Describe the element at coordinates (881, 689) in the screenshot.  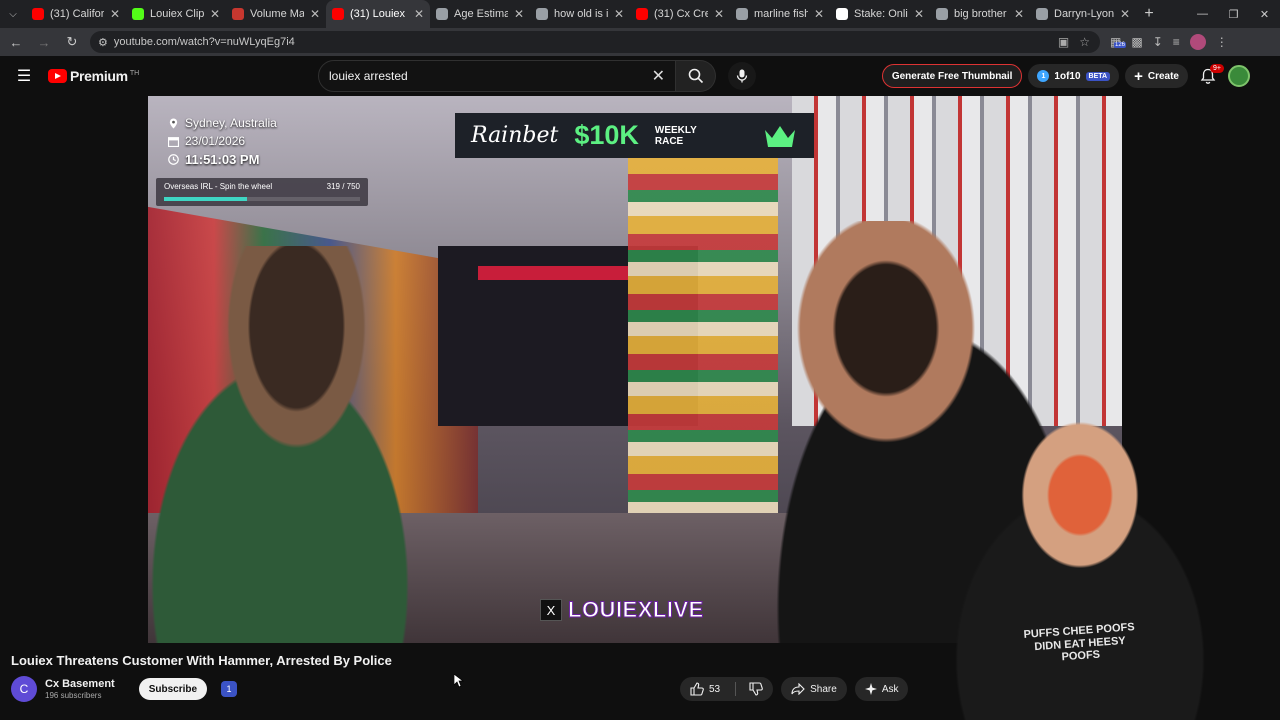
I see `ask-button: Ask` at that location.